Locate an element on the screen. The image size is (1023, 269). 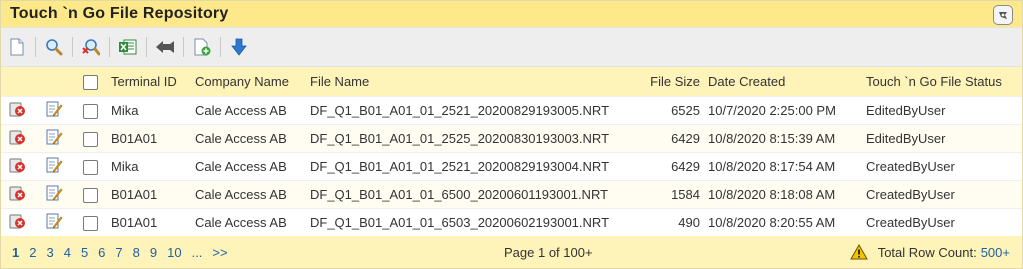
cell-file-name: DF_Q1_B01_A01_01_2525_20200830193003.NRT is located at coordinates (457, 138).